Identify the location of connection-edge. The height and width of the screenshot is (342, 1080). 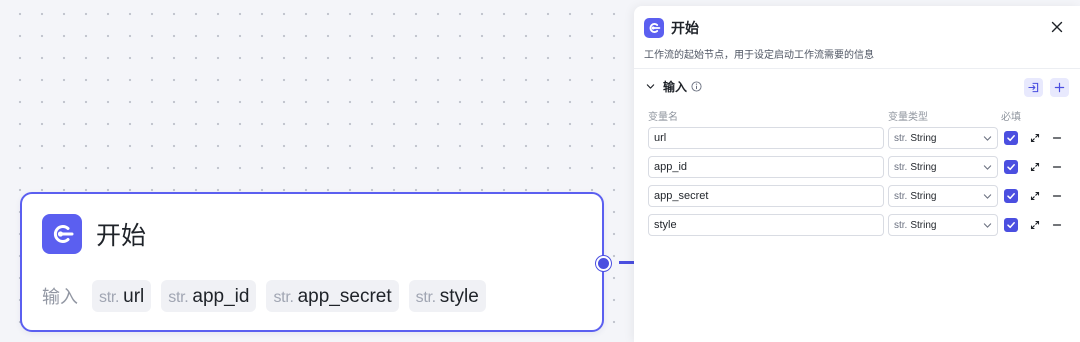
(627, 262).